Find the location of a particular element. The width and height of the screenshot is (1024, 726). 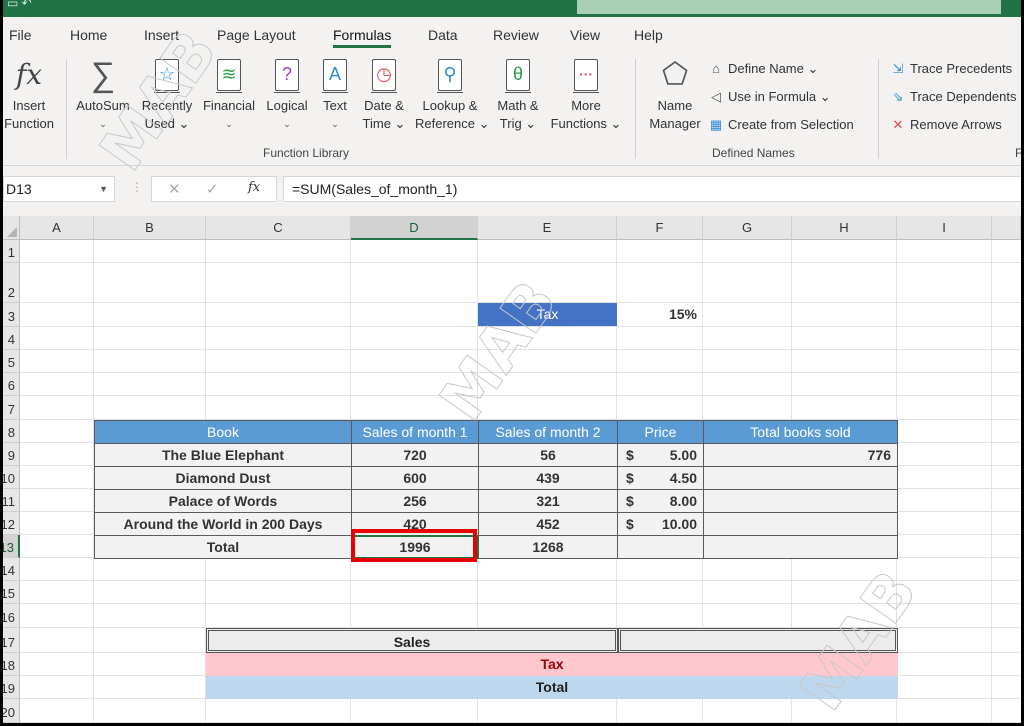

sales-month-1-cell: 720 is located at coordinates (415, 455).